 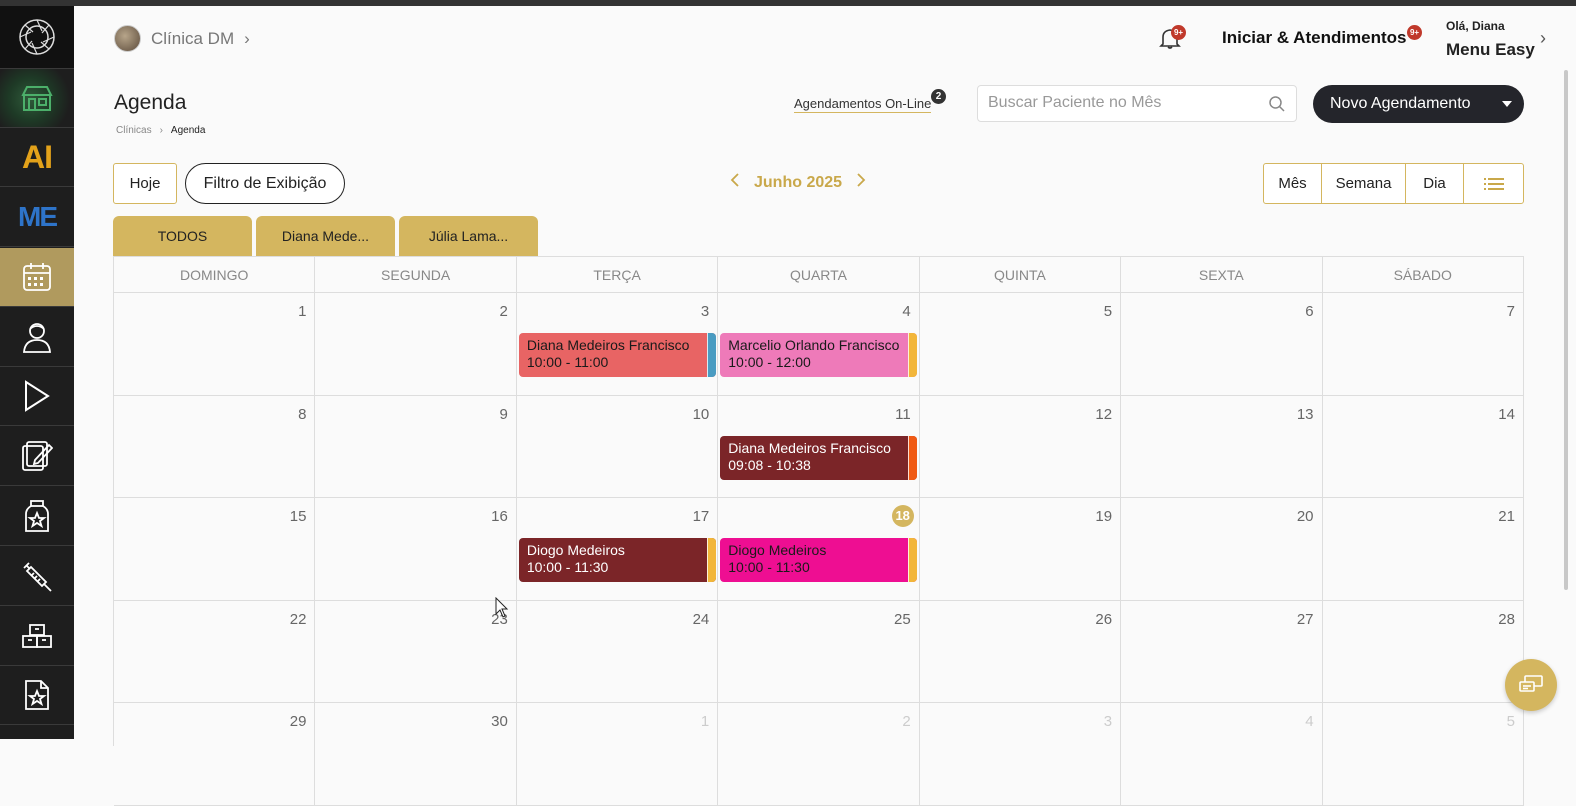 What do you see at coordinates (265, 183) in the screenshot?
I see `display-filter-button: Filtro de Exibição` at bounding box center [265, 183].